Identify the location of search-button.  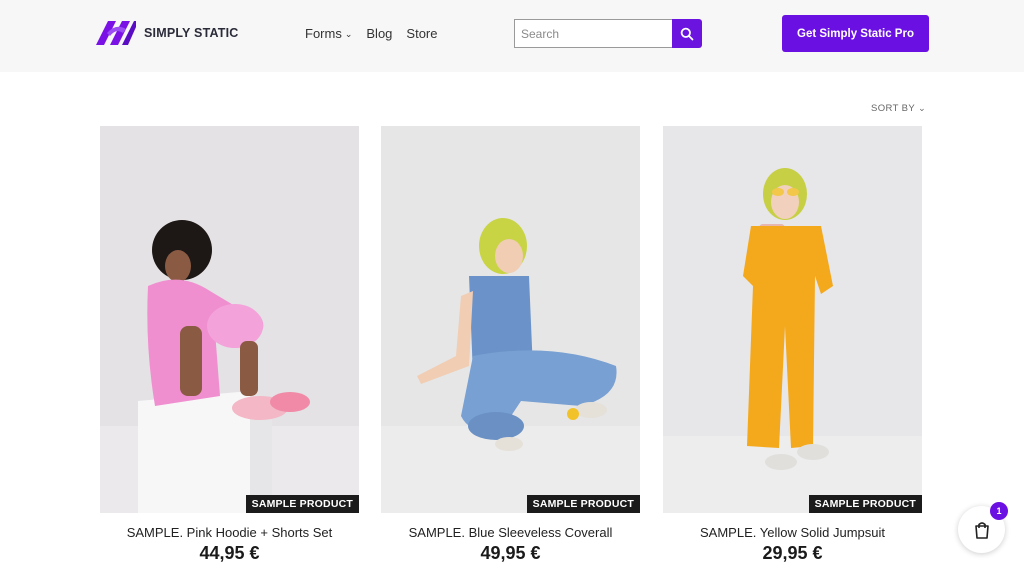
(687, 33).